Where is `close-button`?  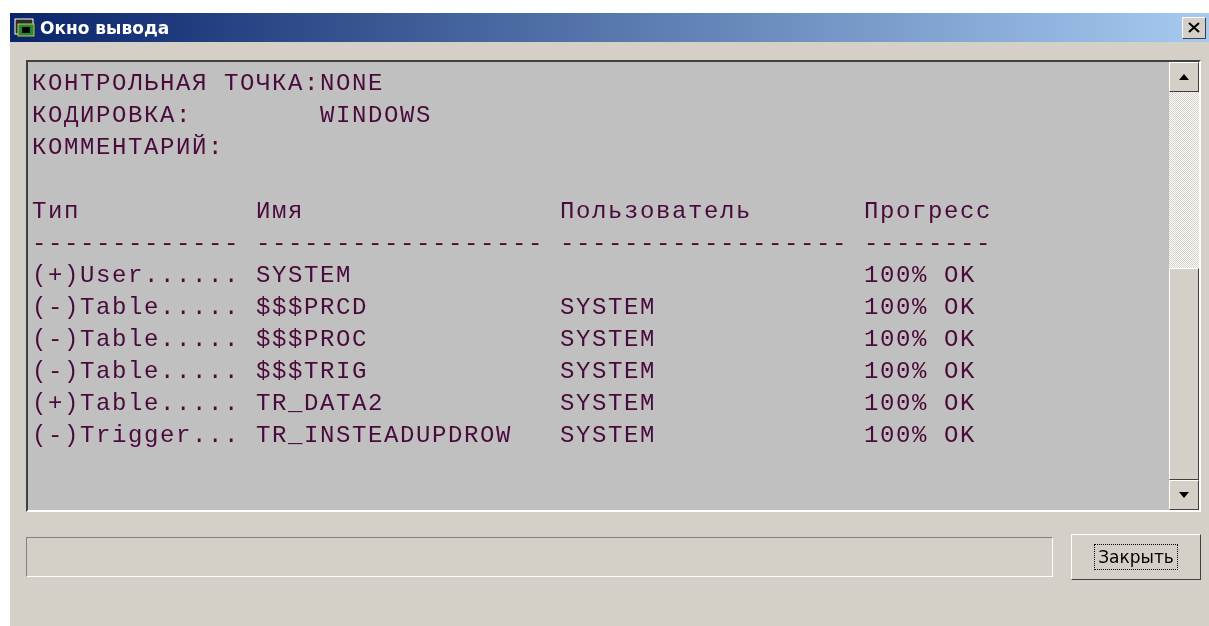
close-button is located at coordinates (1194, 27).